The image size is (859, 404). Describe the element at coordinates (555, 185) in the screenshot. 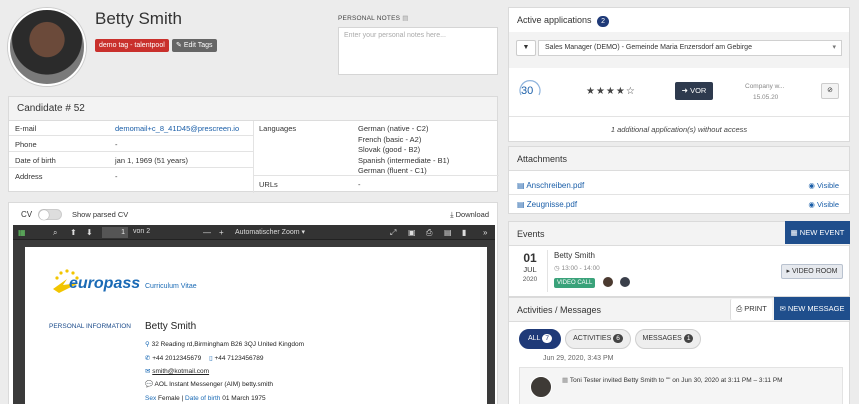

I see `attachment-name: Anschreiben.pdf` at that location.